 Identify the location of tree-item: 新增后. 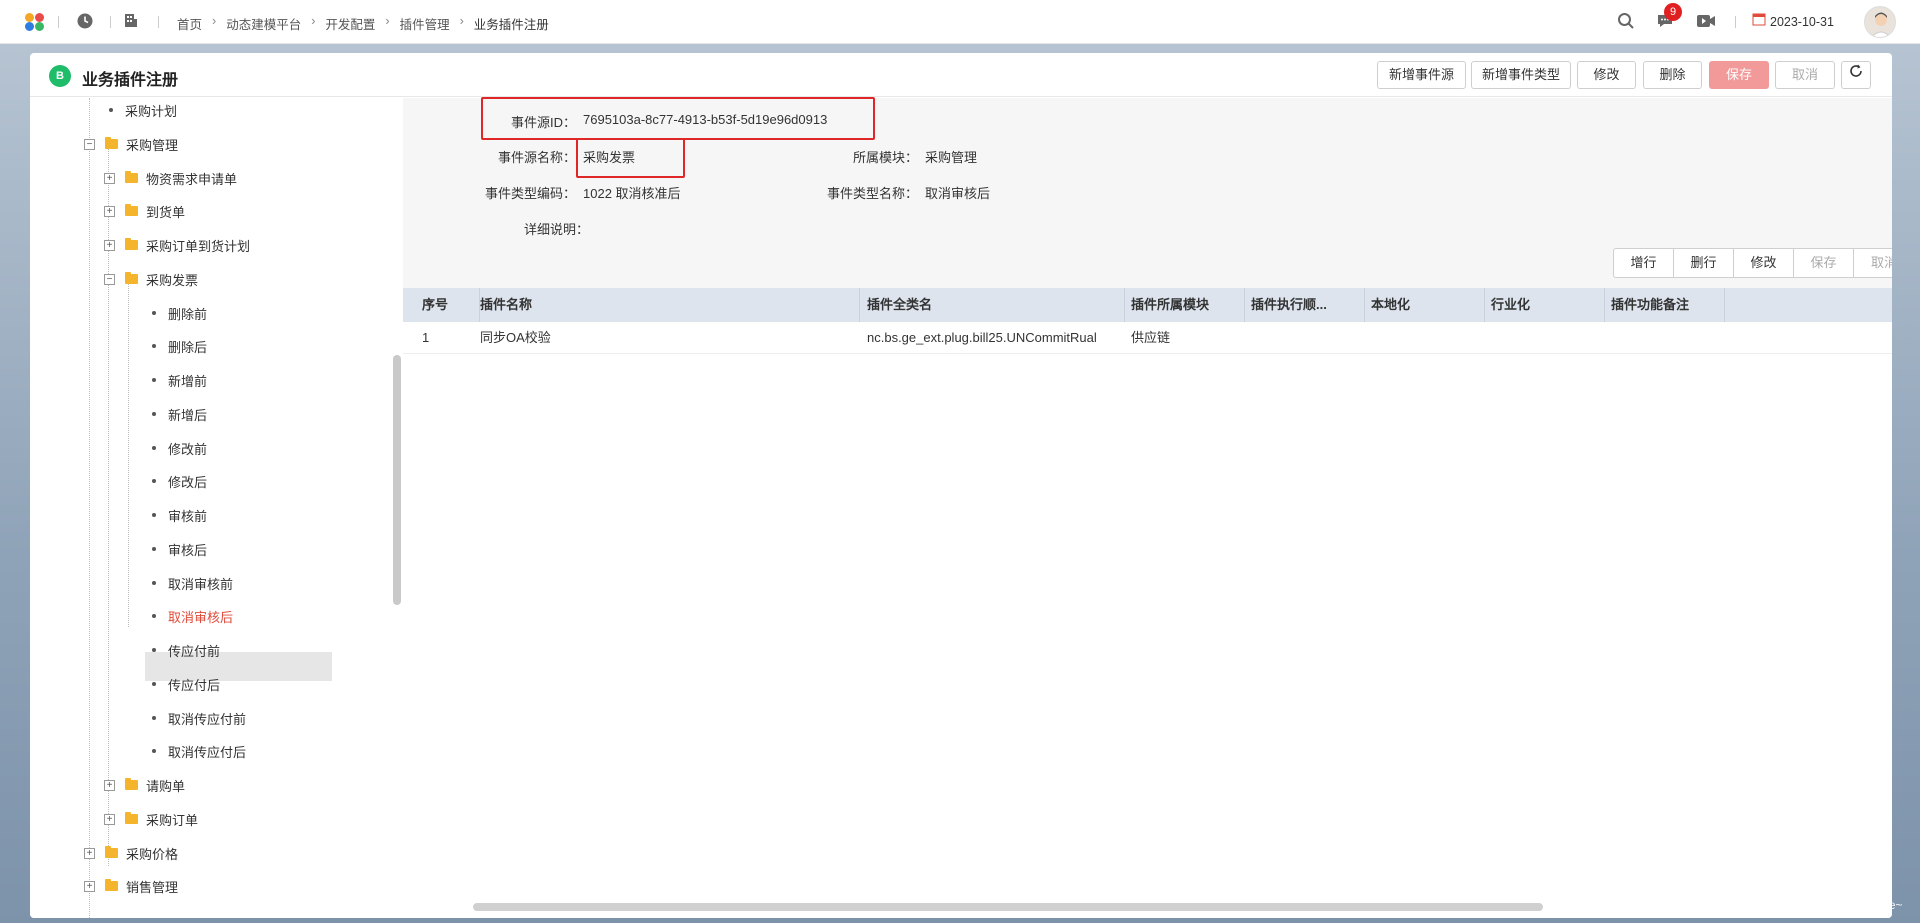
(179, 414).